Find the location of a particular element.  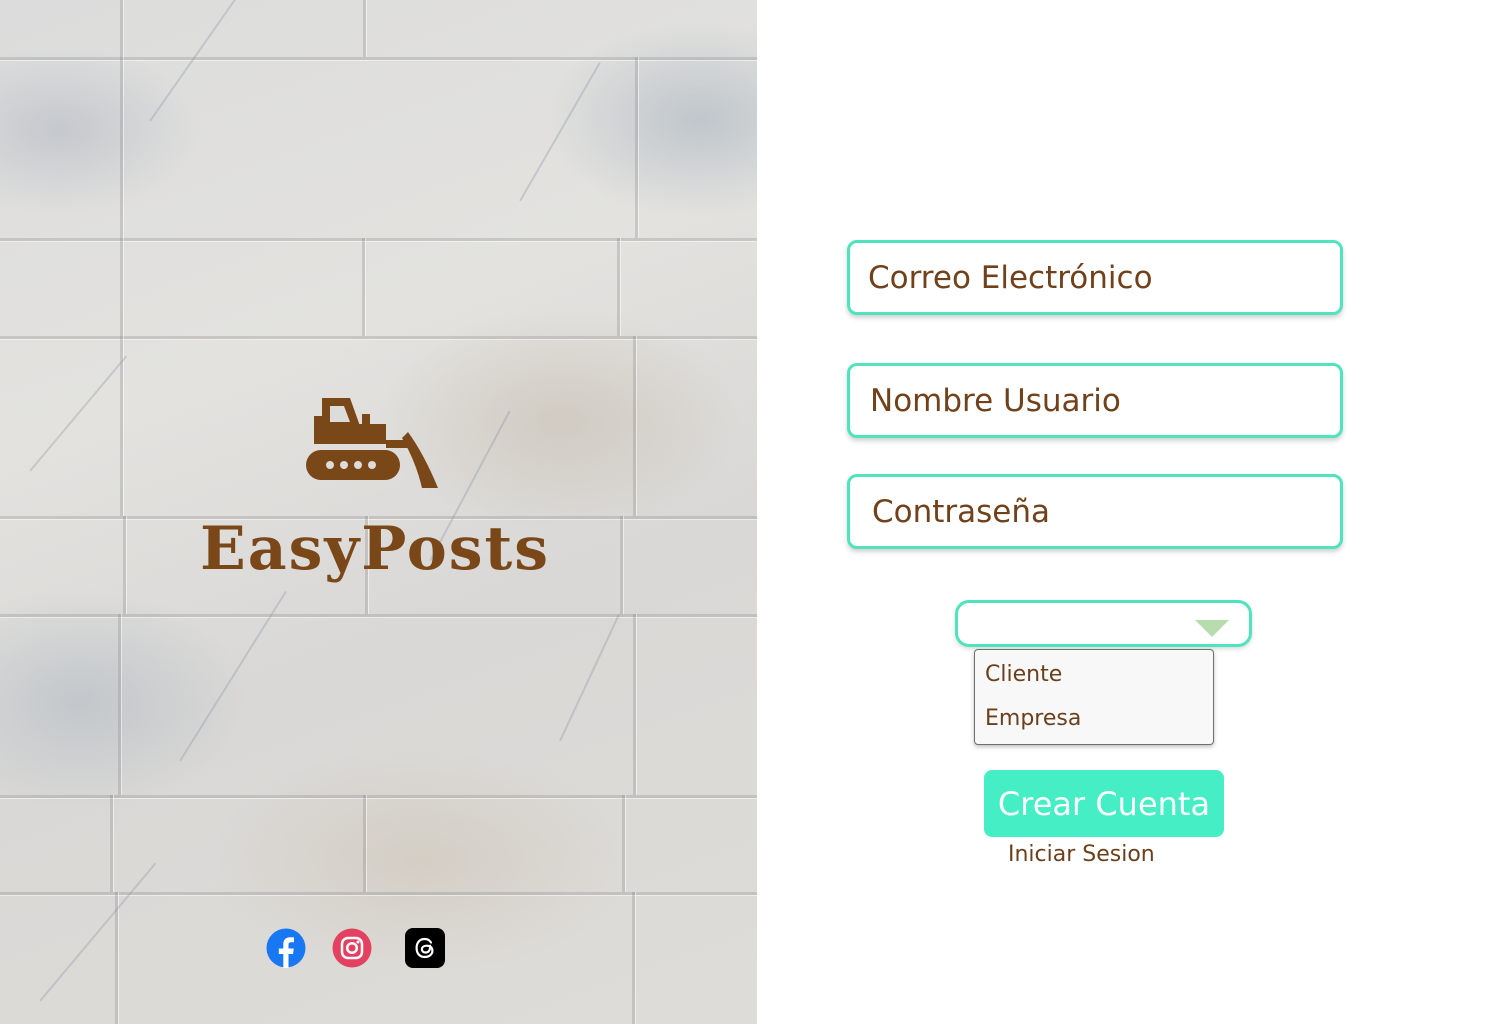

instagram-icon is located at coordinates (352, 948).